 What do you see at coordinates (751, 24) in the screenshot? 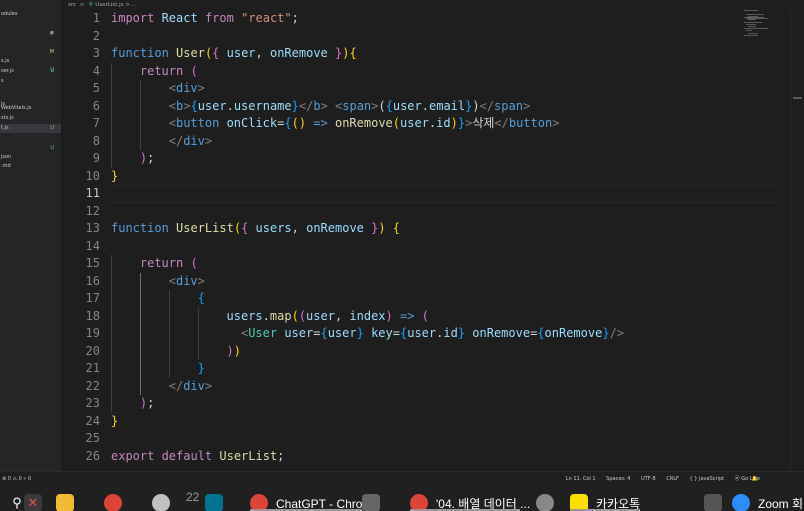
I see `minimap-line` at bounding box center [751, 24].